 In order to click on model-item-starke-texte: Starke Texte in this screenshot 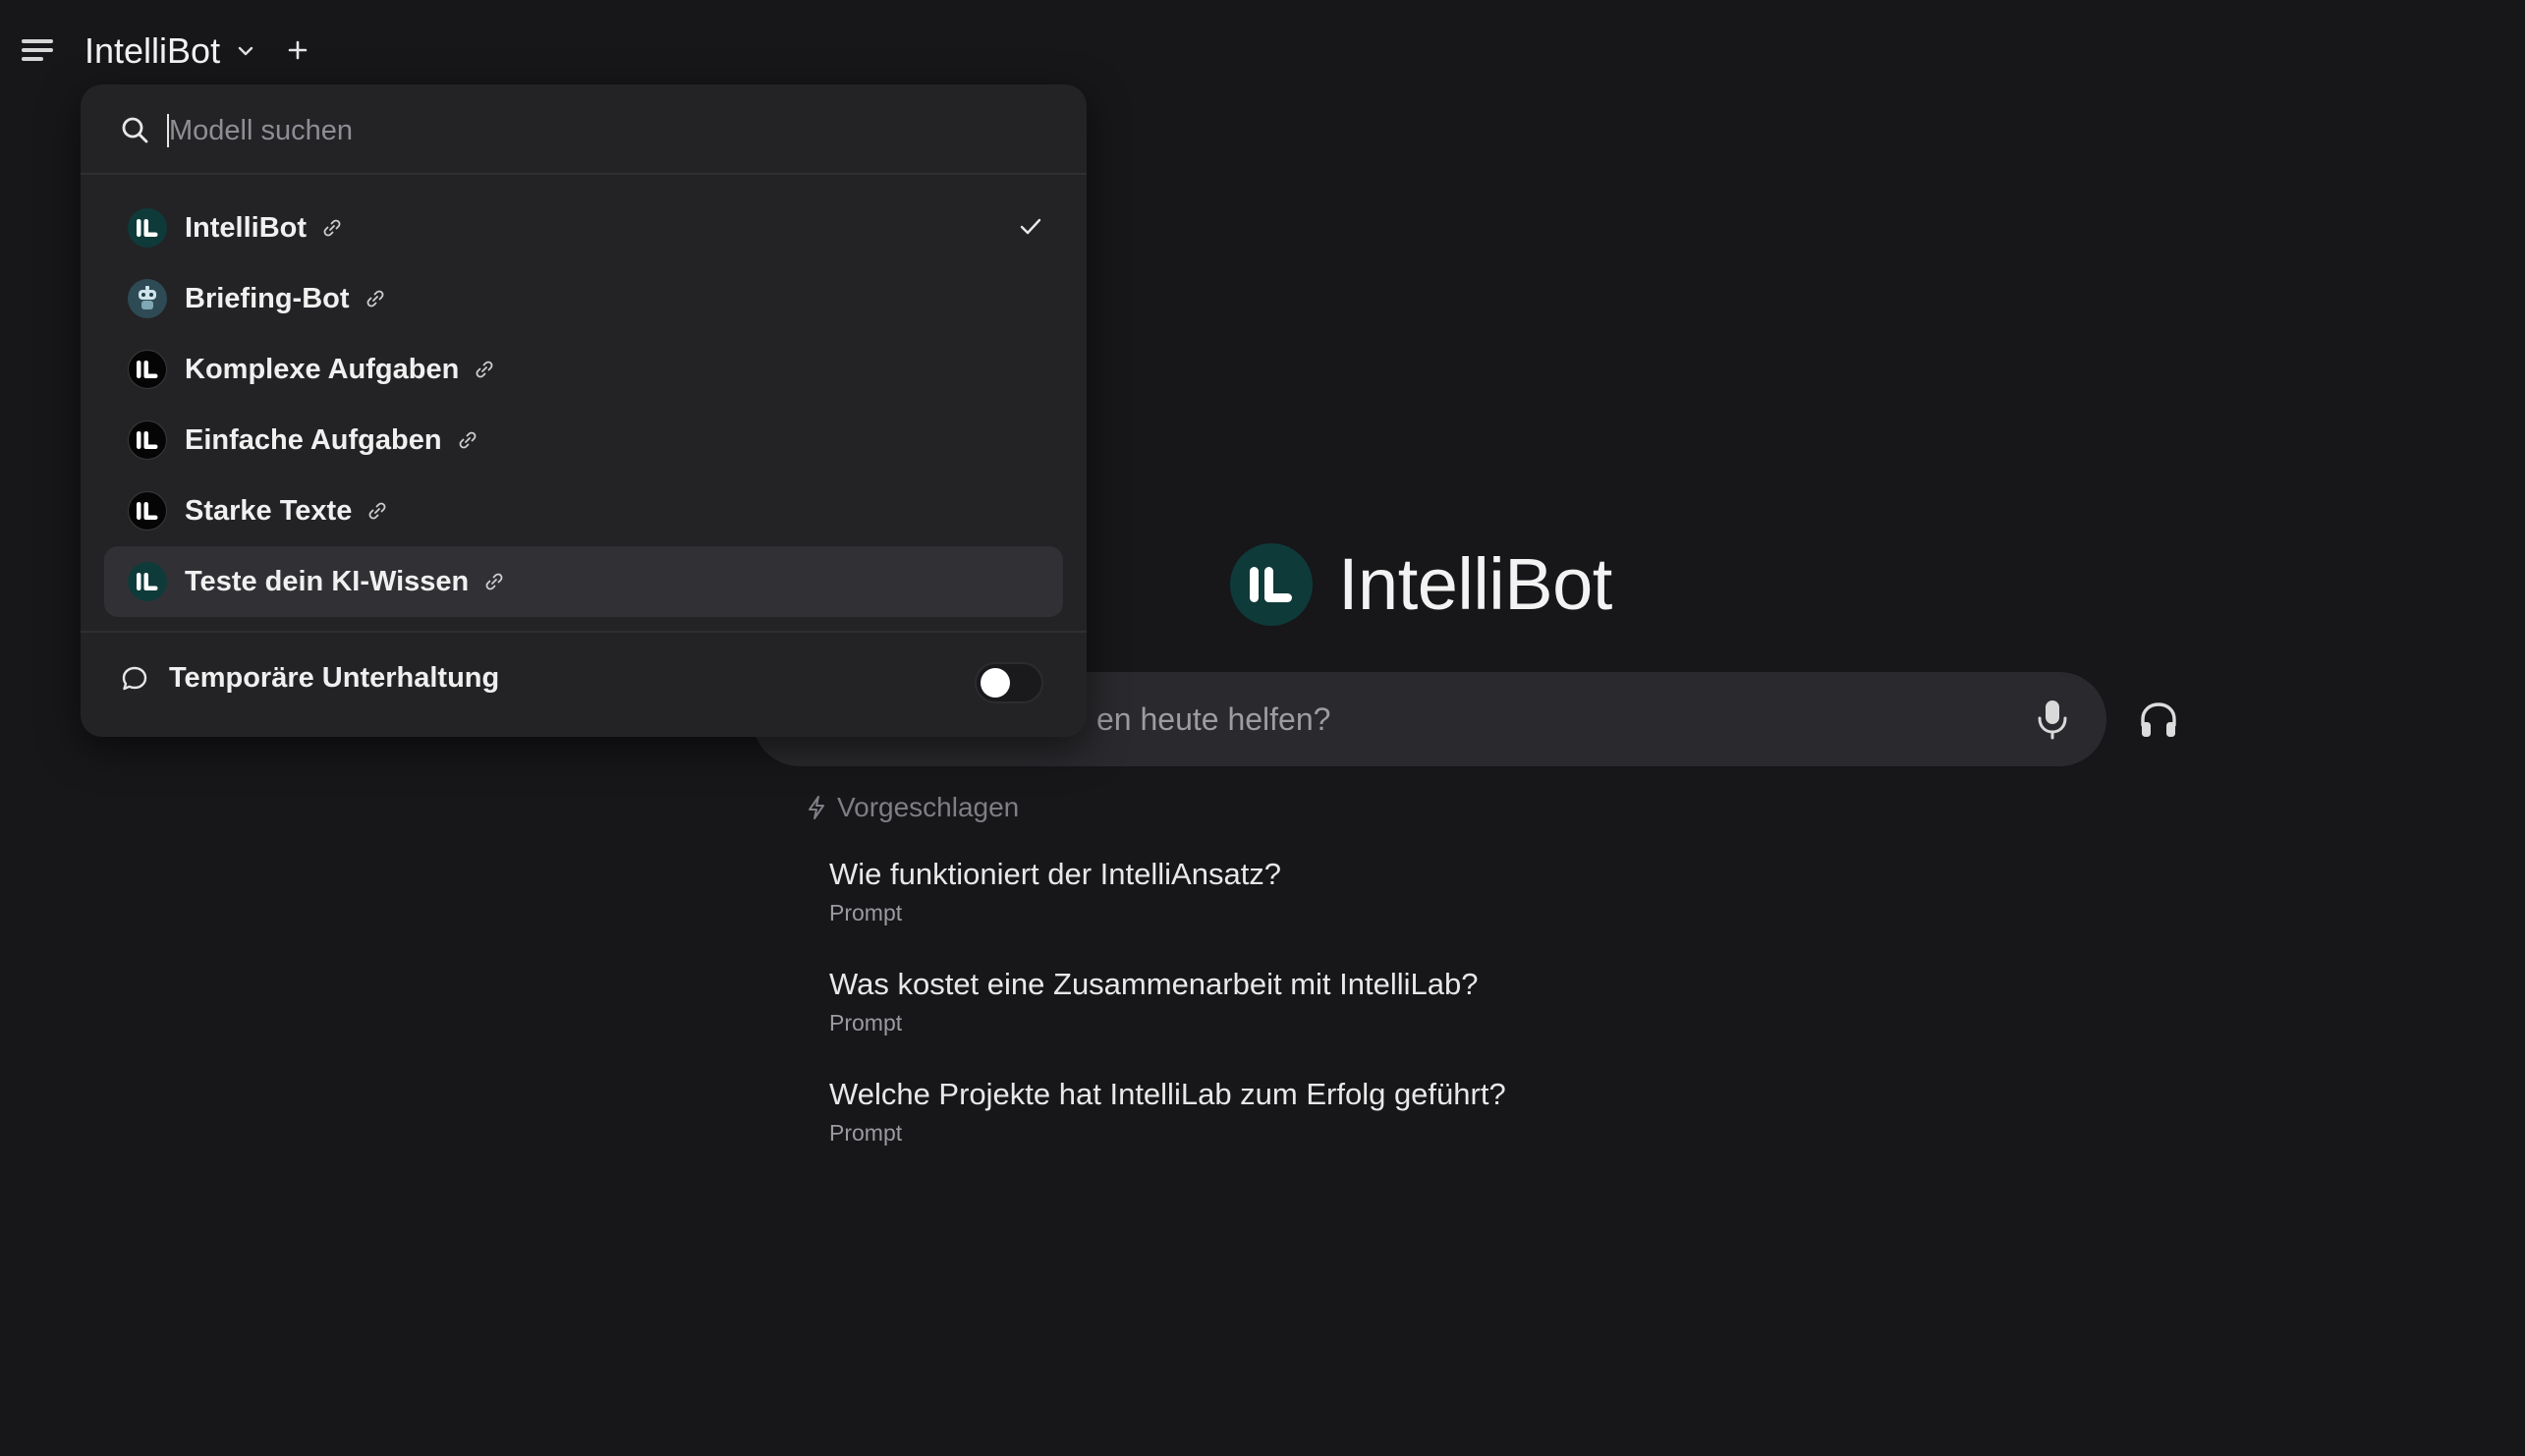, I will do `click(583, 511)`.